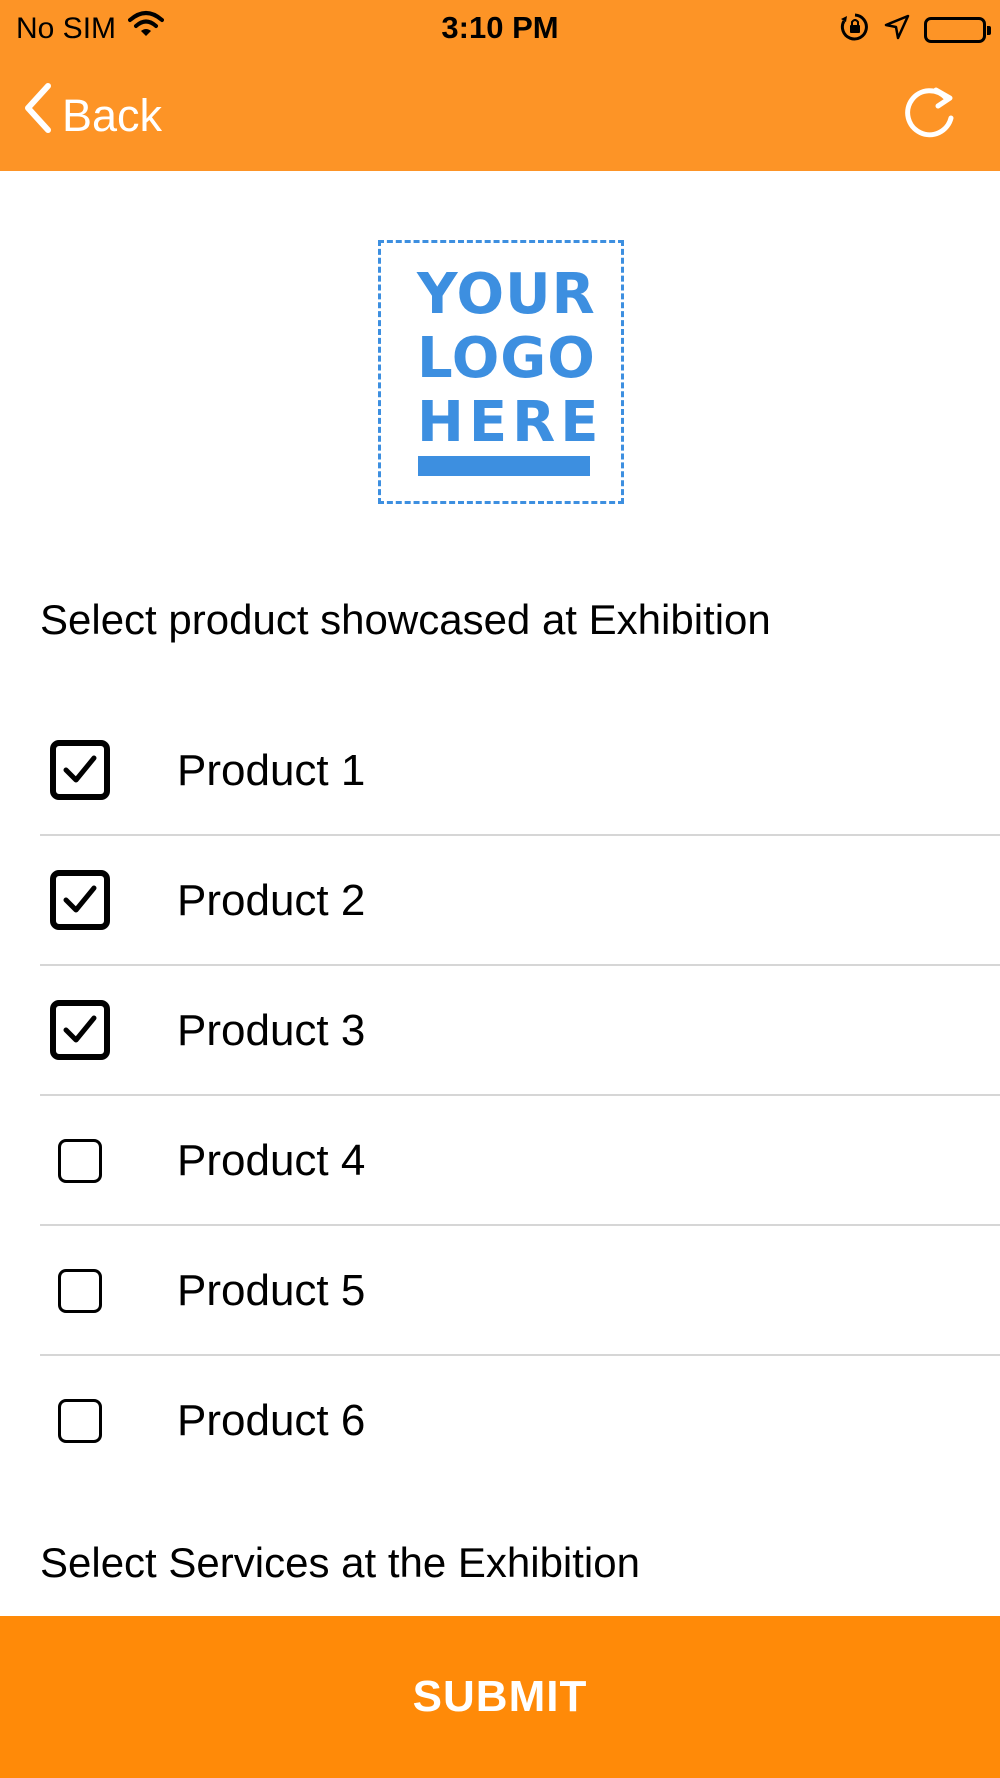  What do you see at coordinates (500, 1291) in the screenshot?
I see `product-row: Product 5` at bounding box center [500, 1291].